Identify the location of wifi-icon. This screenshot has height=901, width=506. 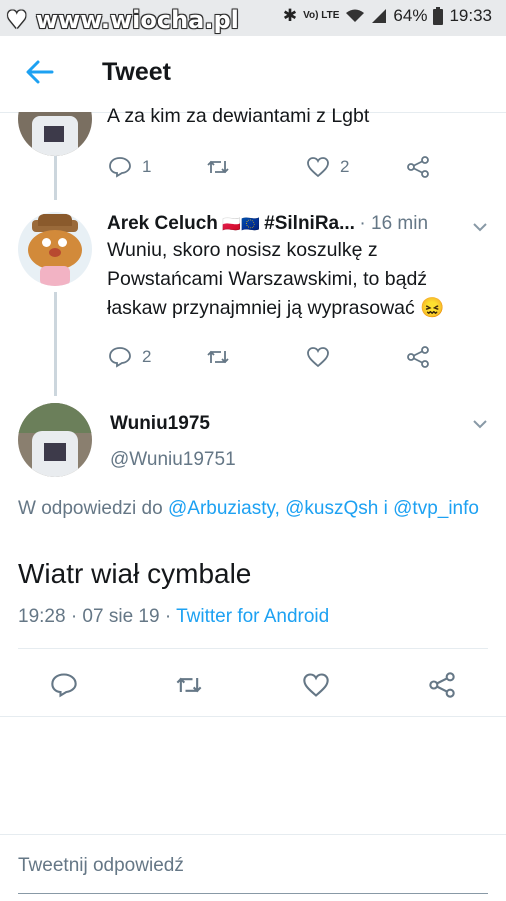
(355, 15).